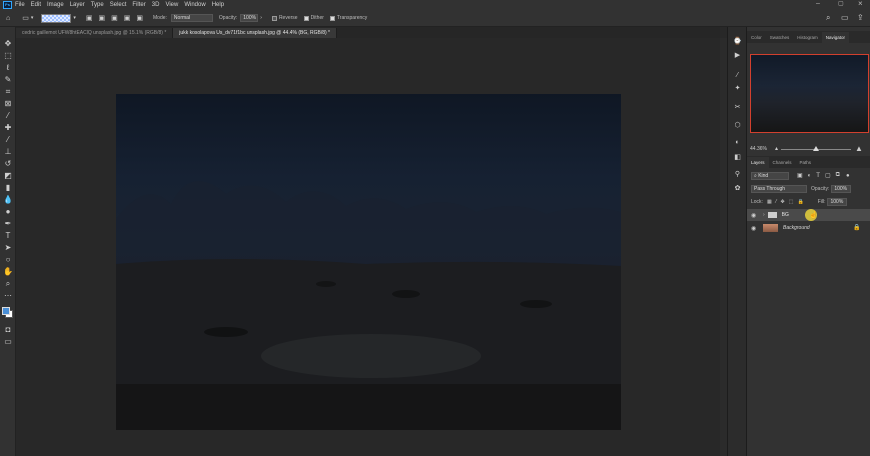  I want to click on properties-icon: ⚲, so click(737, 174).